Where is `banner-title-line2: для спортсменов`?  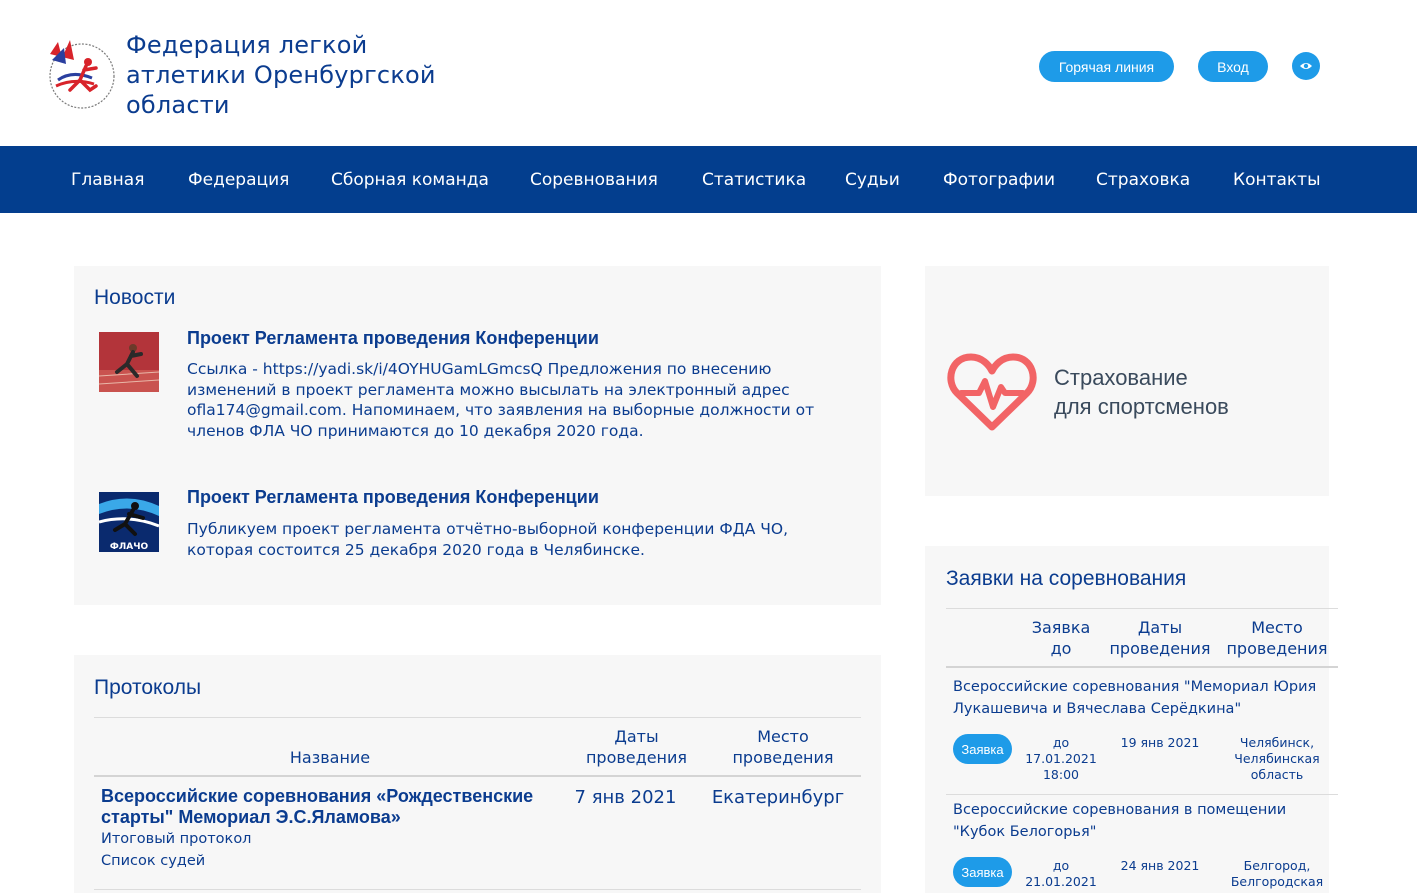
banner-title-line2: для спортсменов is located at coordinates (1141, 406).